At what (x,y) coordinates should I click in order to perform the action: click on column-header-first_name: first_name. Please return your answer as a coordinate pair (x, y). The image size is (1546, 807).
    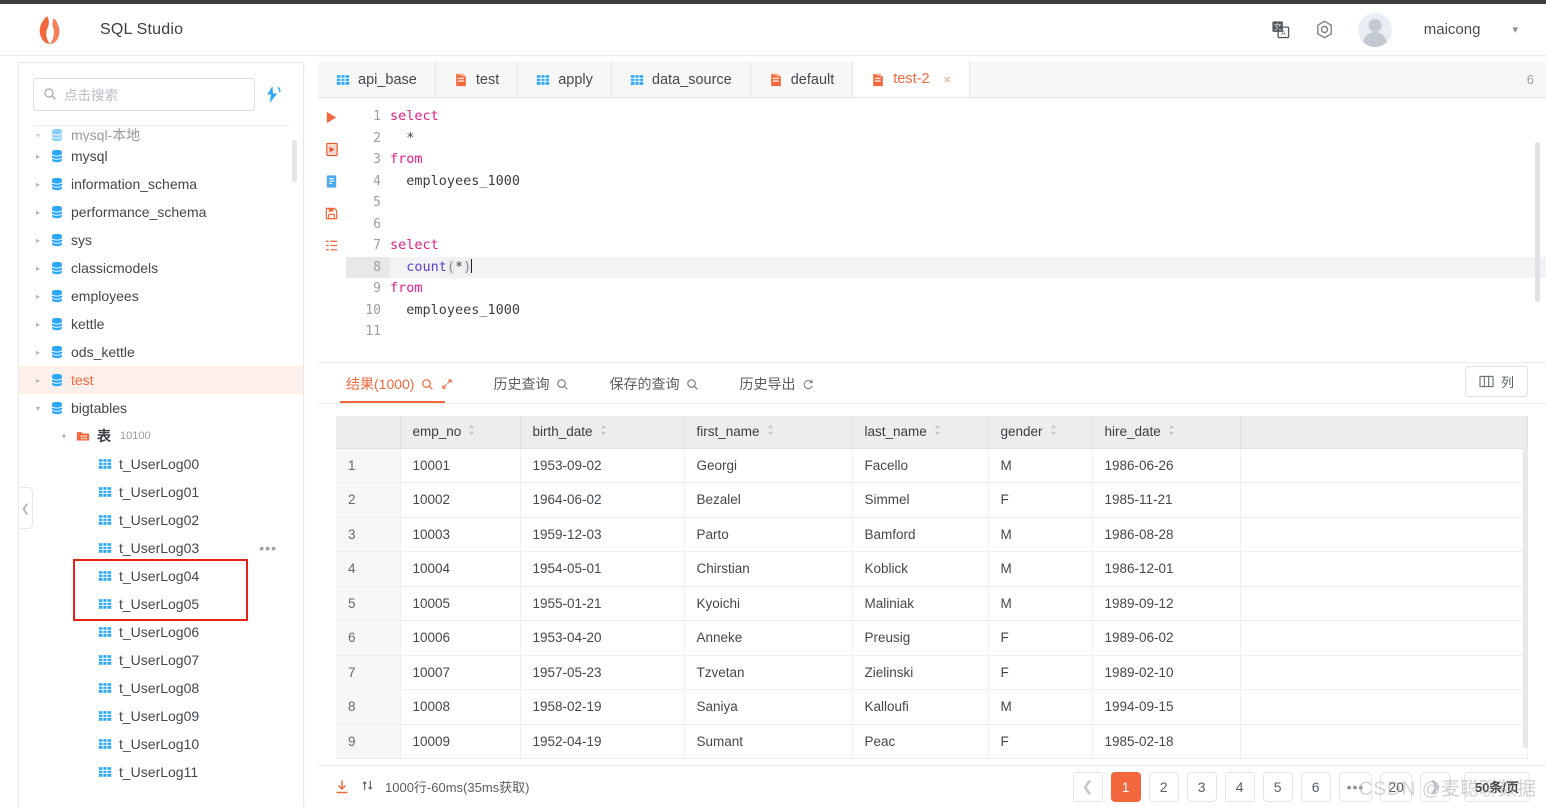
    Looking at the image, I should click on (768, 432).